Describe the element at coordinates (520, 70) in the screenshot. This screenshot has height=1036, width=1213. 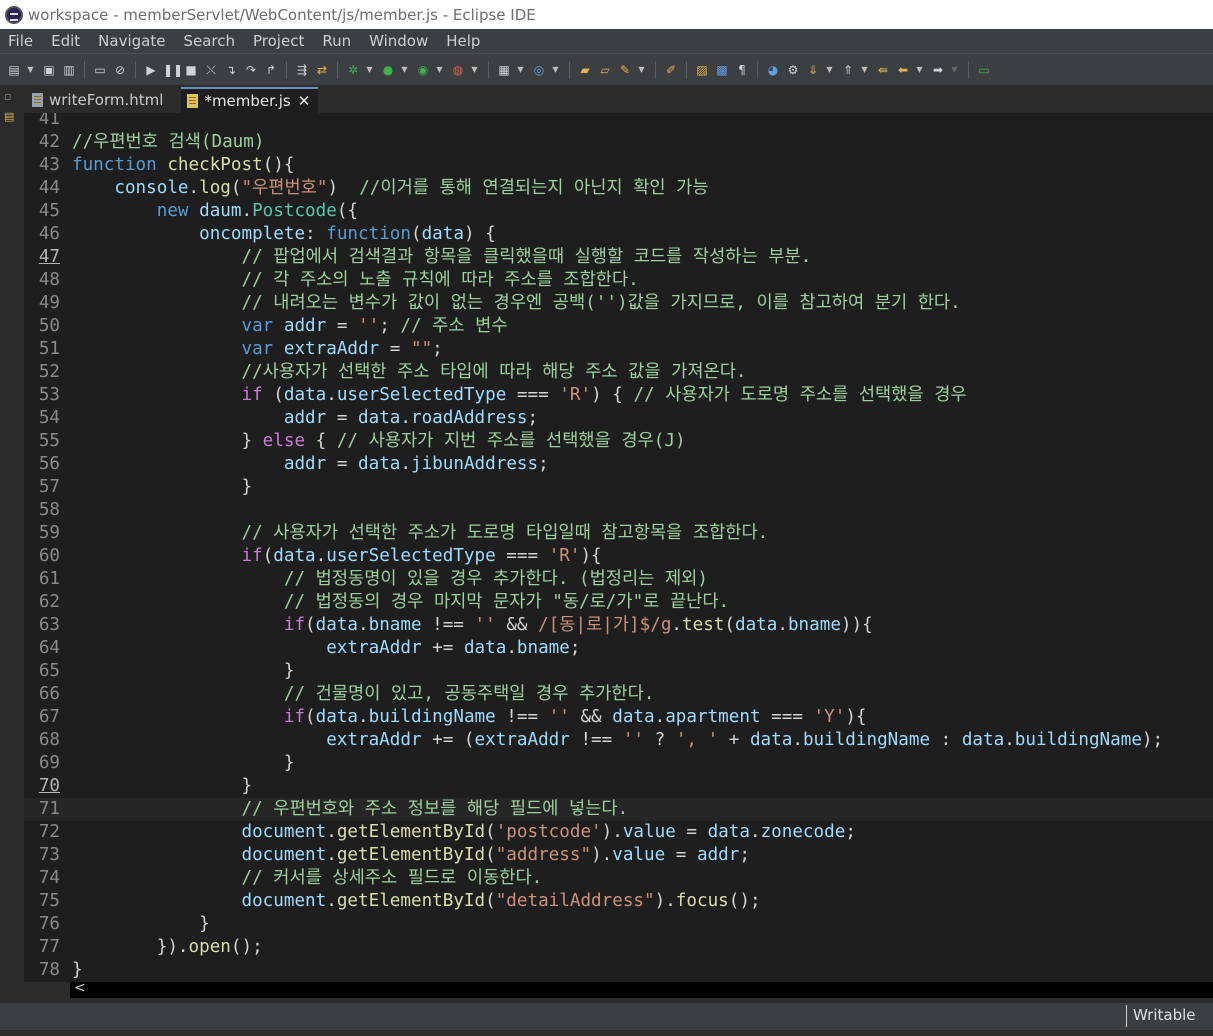
I see `new-server-dropdown-icon: ▼` at that location.